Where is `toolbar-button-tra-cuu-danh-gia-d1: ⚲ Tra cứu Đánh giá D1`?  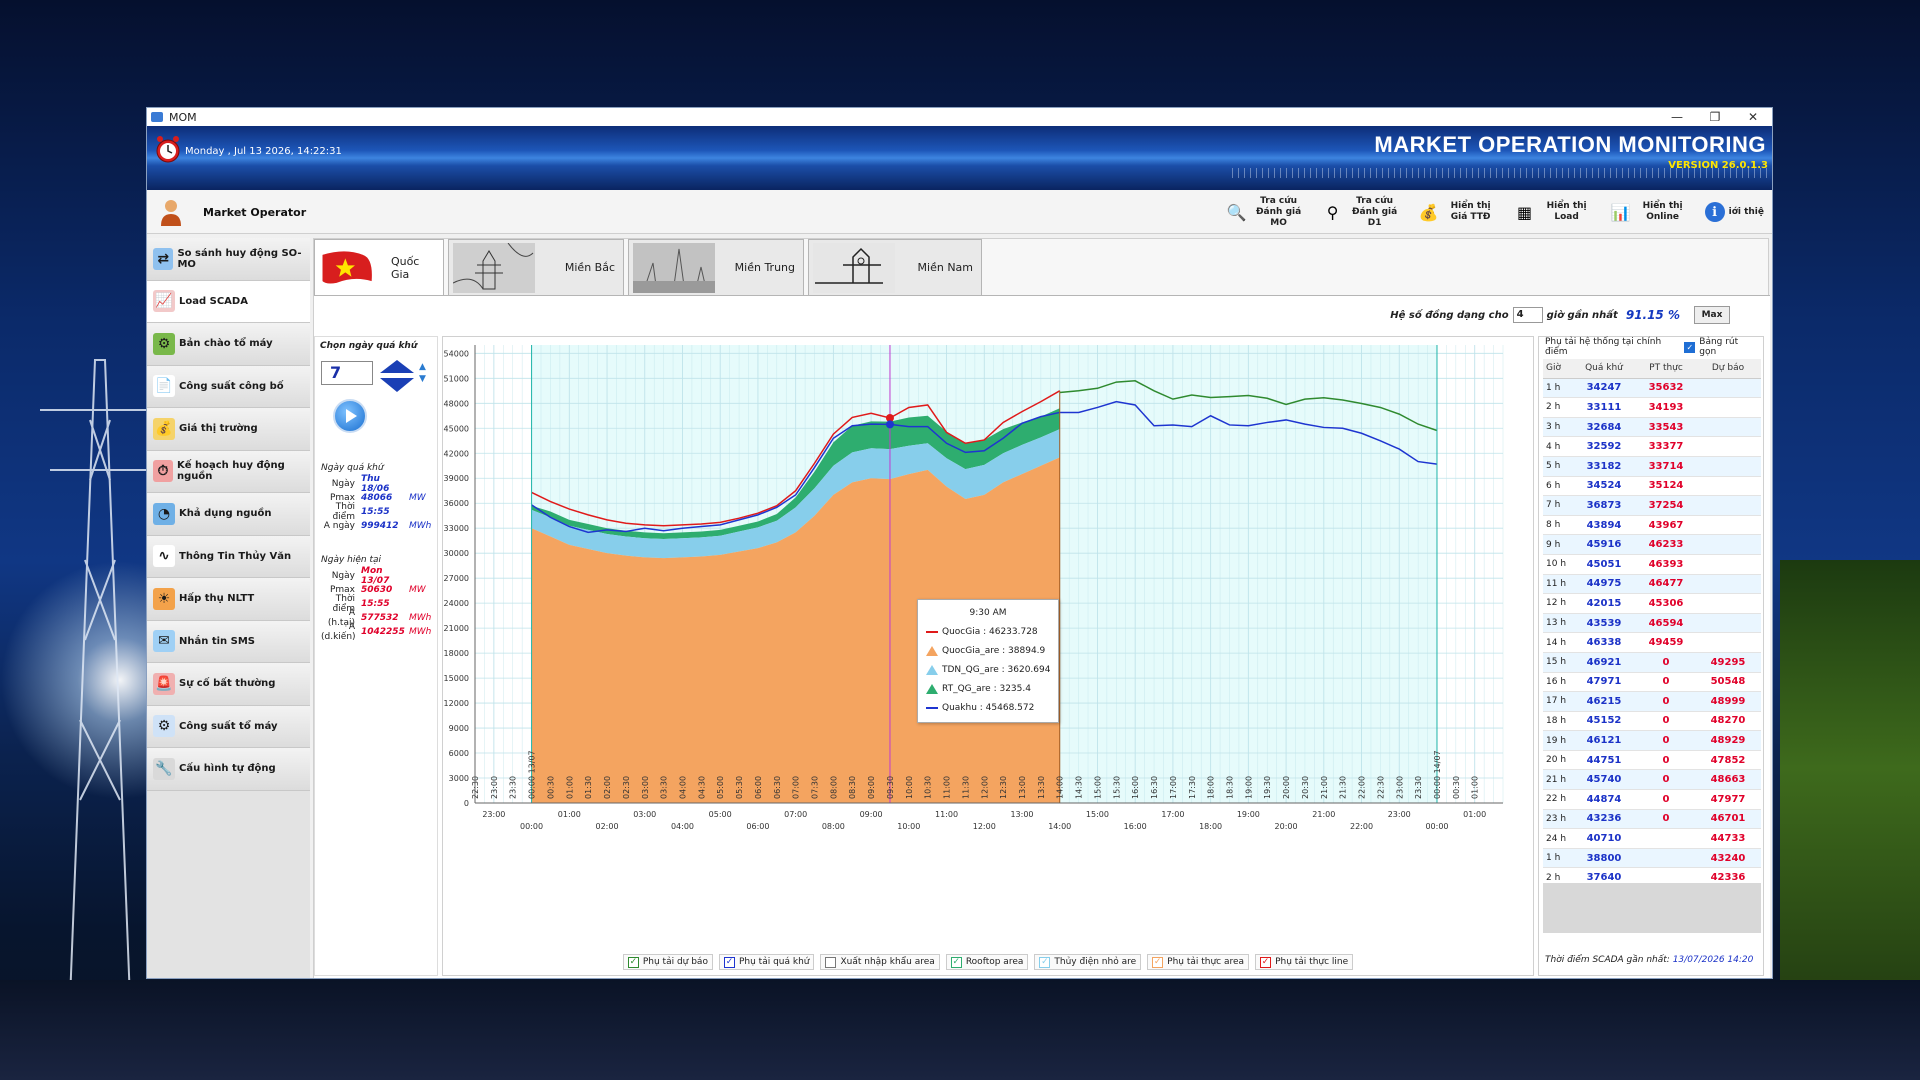 toolbar-button-tra-cuu-danh-gia-d1: ⚲ Tra cứu Đánh giá D1 is located at coordinates (1361, 212).